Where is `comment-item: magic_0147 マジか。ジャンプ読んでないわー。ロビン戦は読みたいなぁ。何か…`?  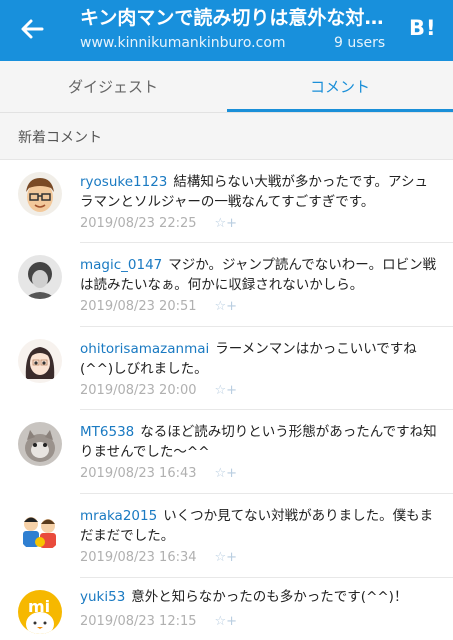
comment-item: magic_0147 マジか。ジャンプ読んでないわー。ロビン戦は読みたいなぁ。何か… is located at coordinates (226, 285).